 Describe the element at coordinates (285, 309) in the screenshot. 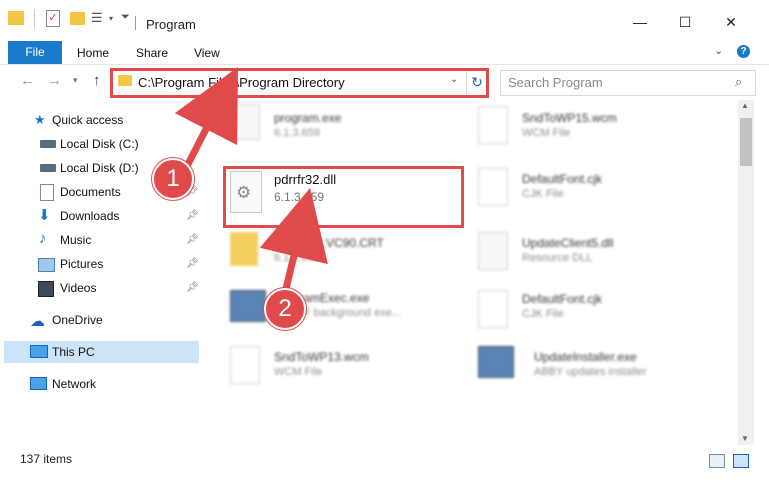

I see `callout-badge-2: 2` at that location.